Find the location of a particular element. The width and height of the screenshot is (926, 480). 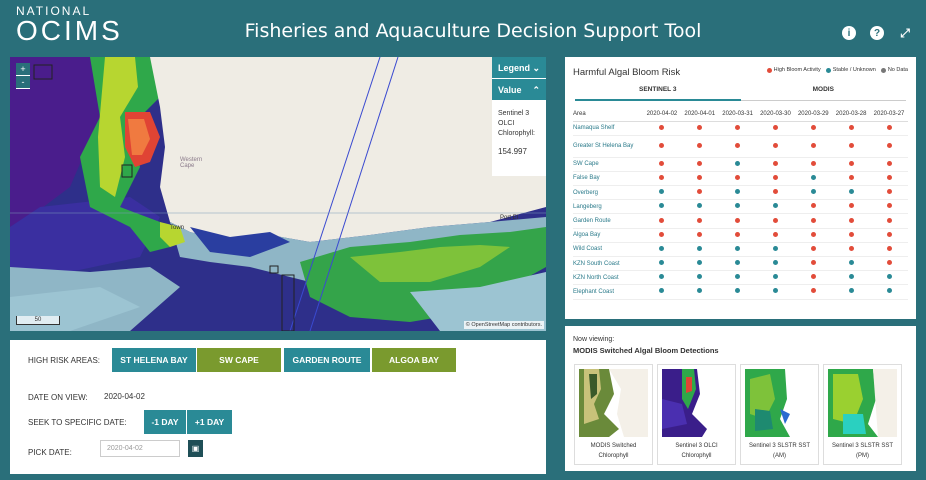

table-row: False Bay is located at coordinates (740, 179).